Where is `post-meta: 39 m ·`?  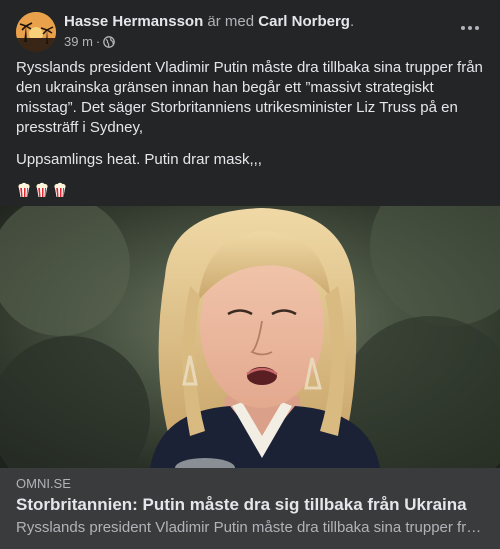 post-meta: 39 m · is located at coordinates (90, 42).